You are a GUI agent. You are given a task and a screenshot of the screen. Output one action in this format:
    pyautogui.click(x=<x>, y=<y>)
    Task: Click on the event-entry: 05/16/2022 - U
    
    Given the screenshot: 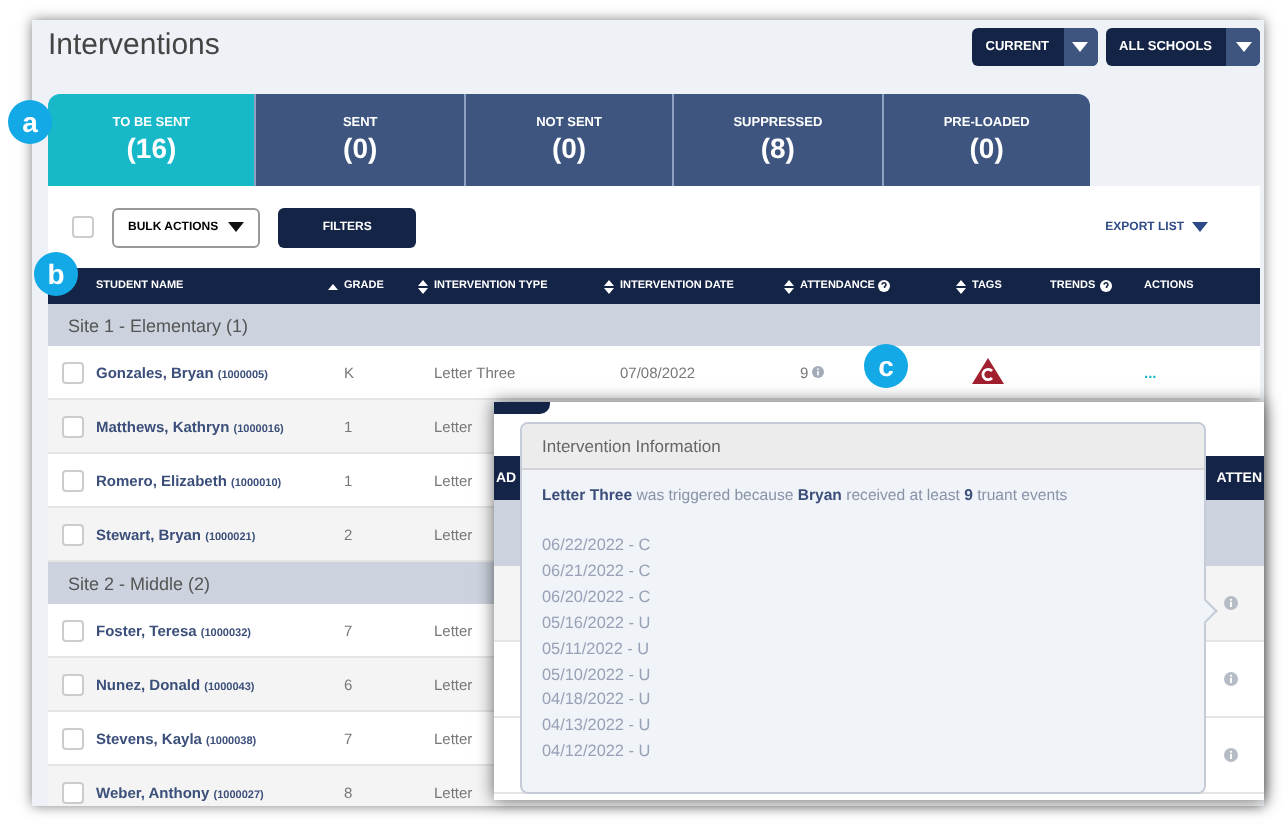 What is the action you would take?
    pyautogui.click(x=597, y=623)
    